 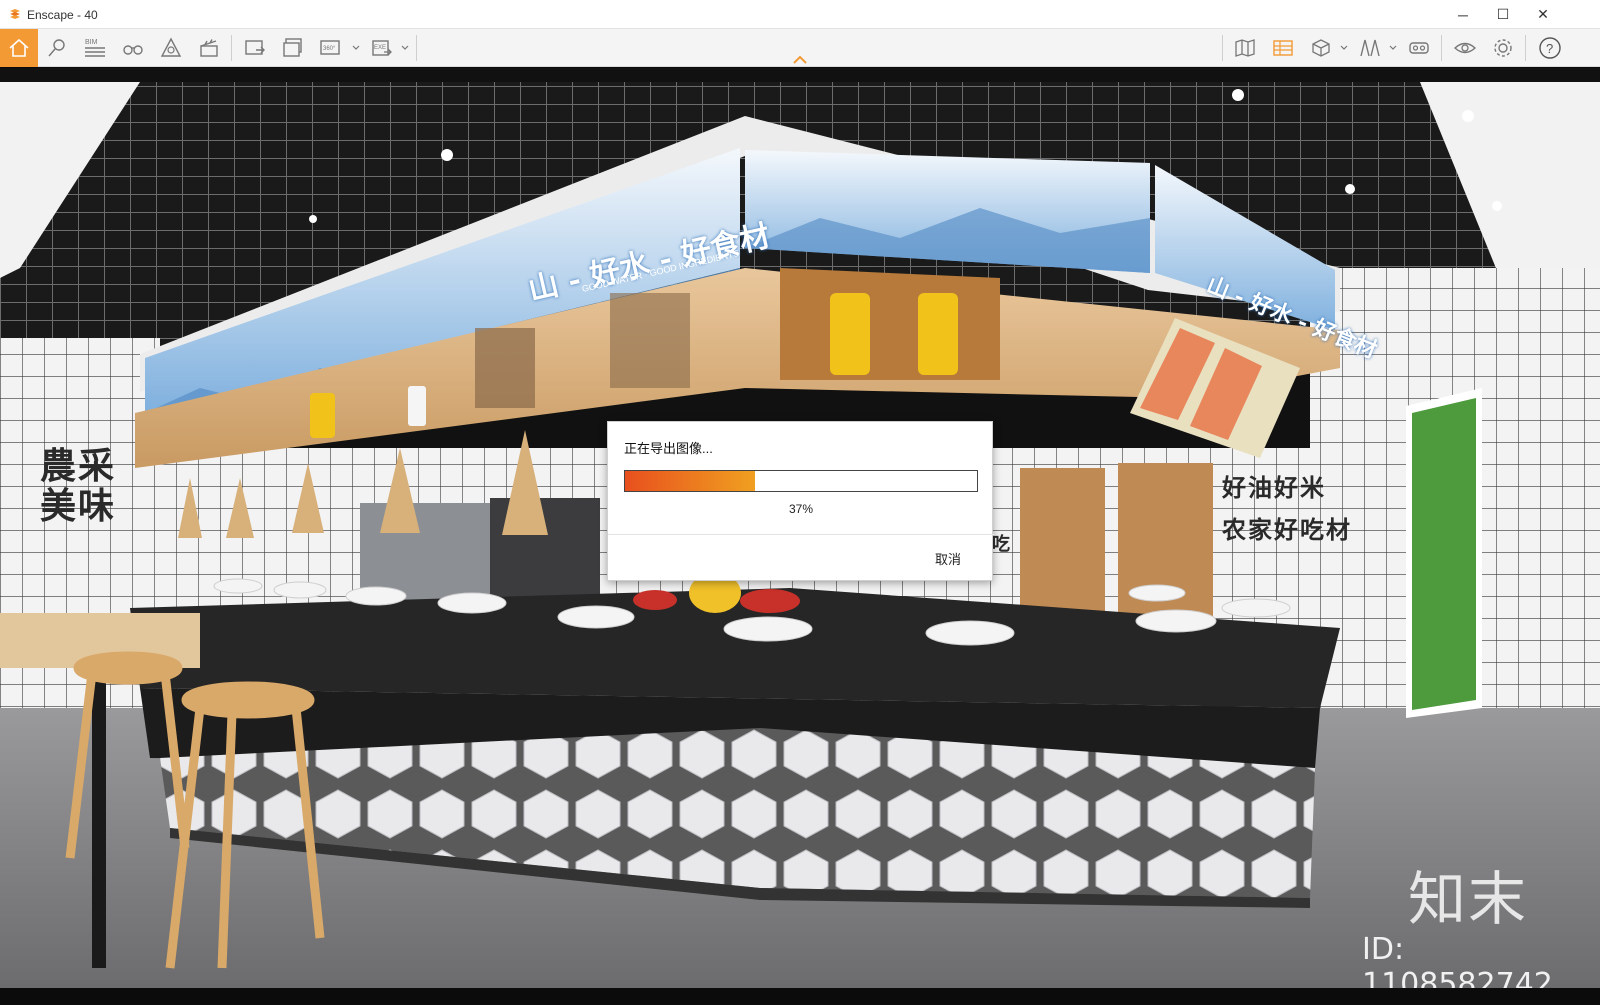 What do you see at coordinates (1344, 48) in the screenshot?
I see `view-mode-dropdown-icon` at bounding box center [1344, 48].